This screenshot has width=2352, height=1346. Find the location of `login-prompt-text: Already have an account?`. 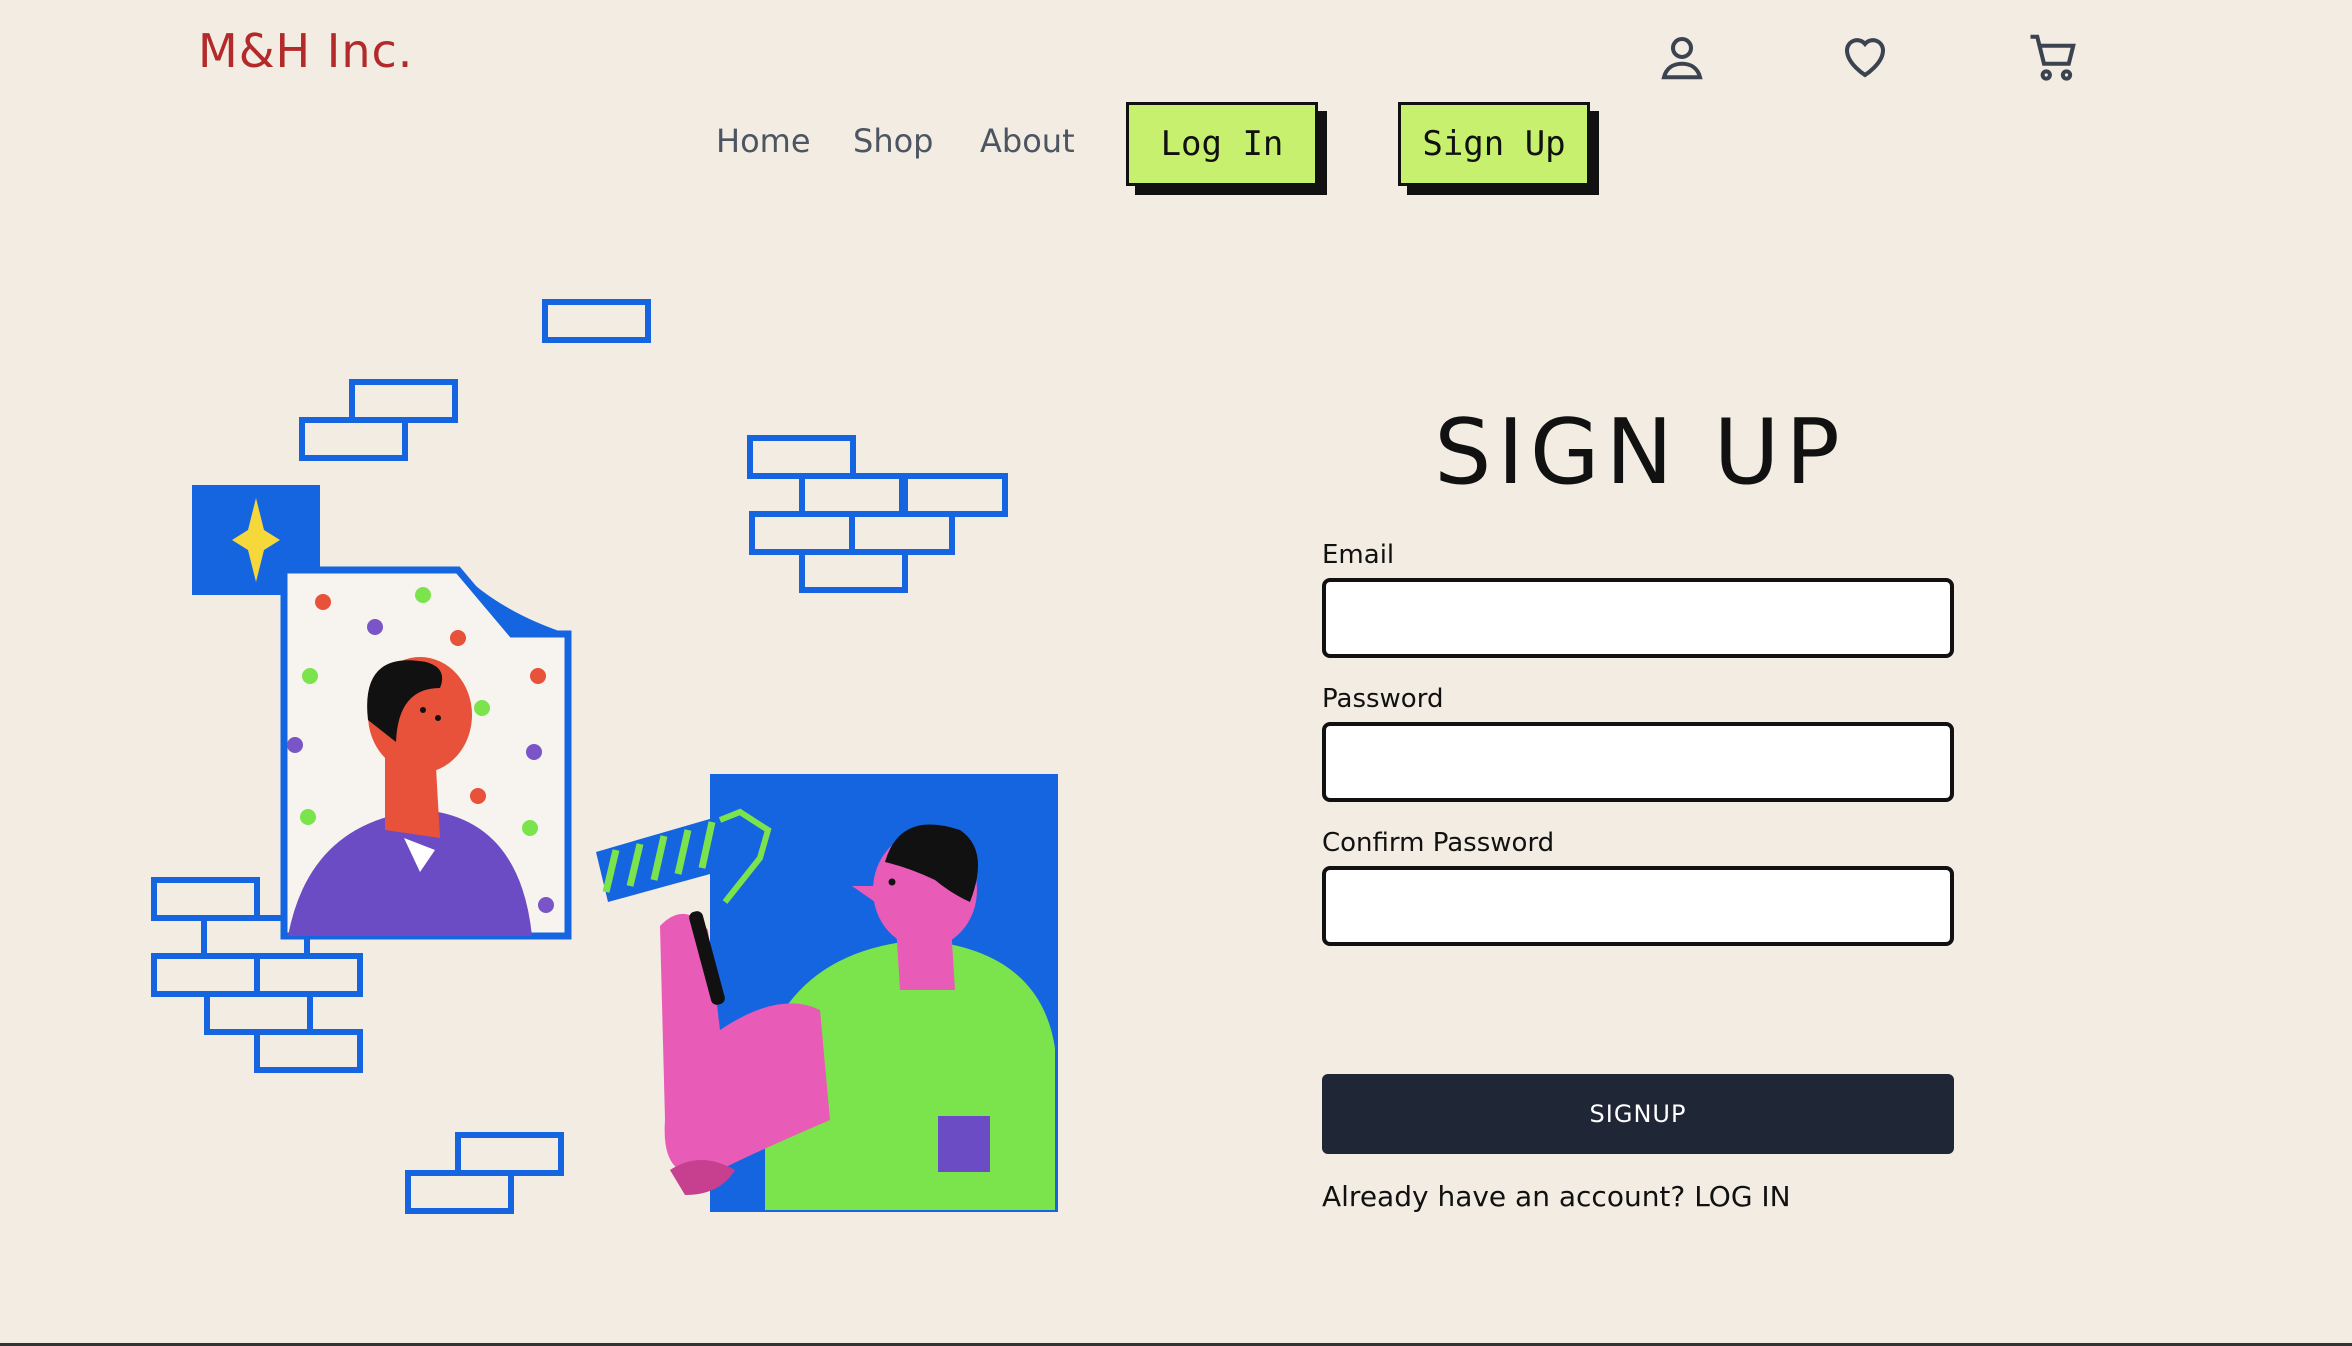

login-prompt-text: Already have an account? is located at coordinates (1504, 1196).